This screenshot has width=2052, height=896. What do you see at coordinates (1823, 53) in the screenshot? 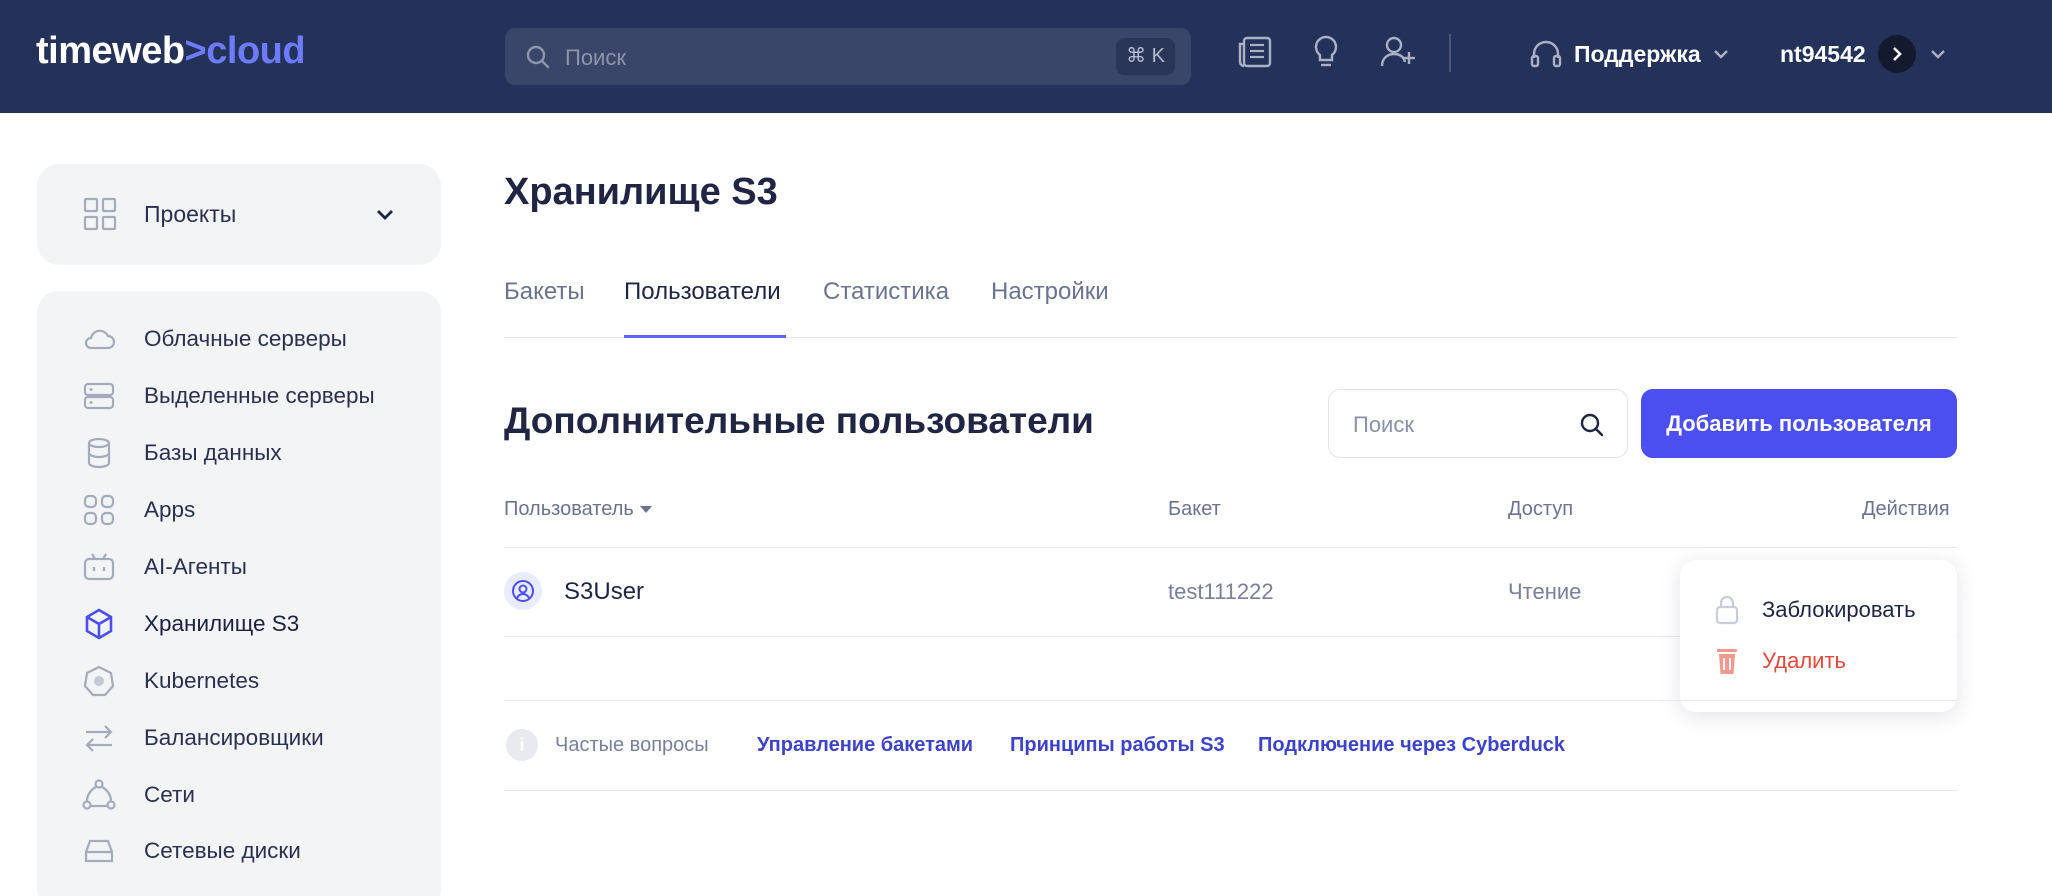
I see `account-name: nt94542` at bounding box center [1823, 53].